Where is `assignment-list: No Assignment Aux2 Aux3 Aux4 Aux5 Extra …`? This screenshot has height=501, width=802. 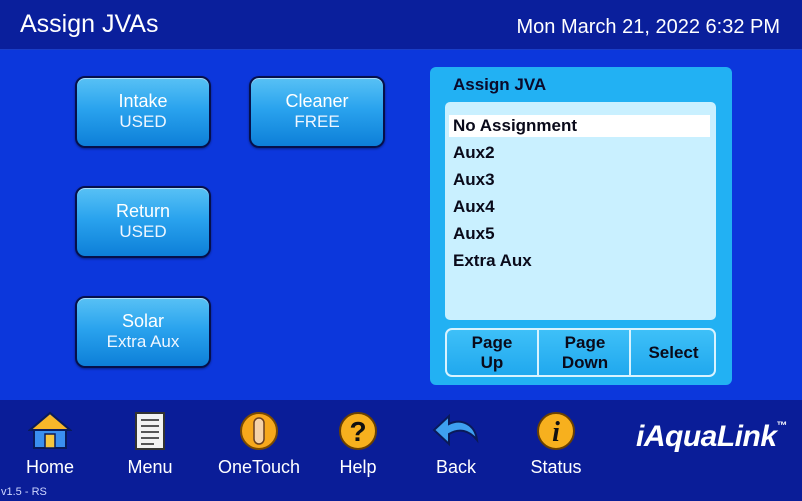
assignment-list: No Assignment Aux2 Aux3 Aux4 Aux5 Extra … is located at coordinates (580, 211).